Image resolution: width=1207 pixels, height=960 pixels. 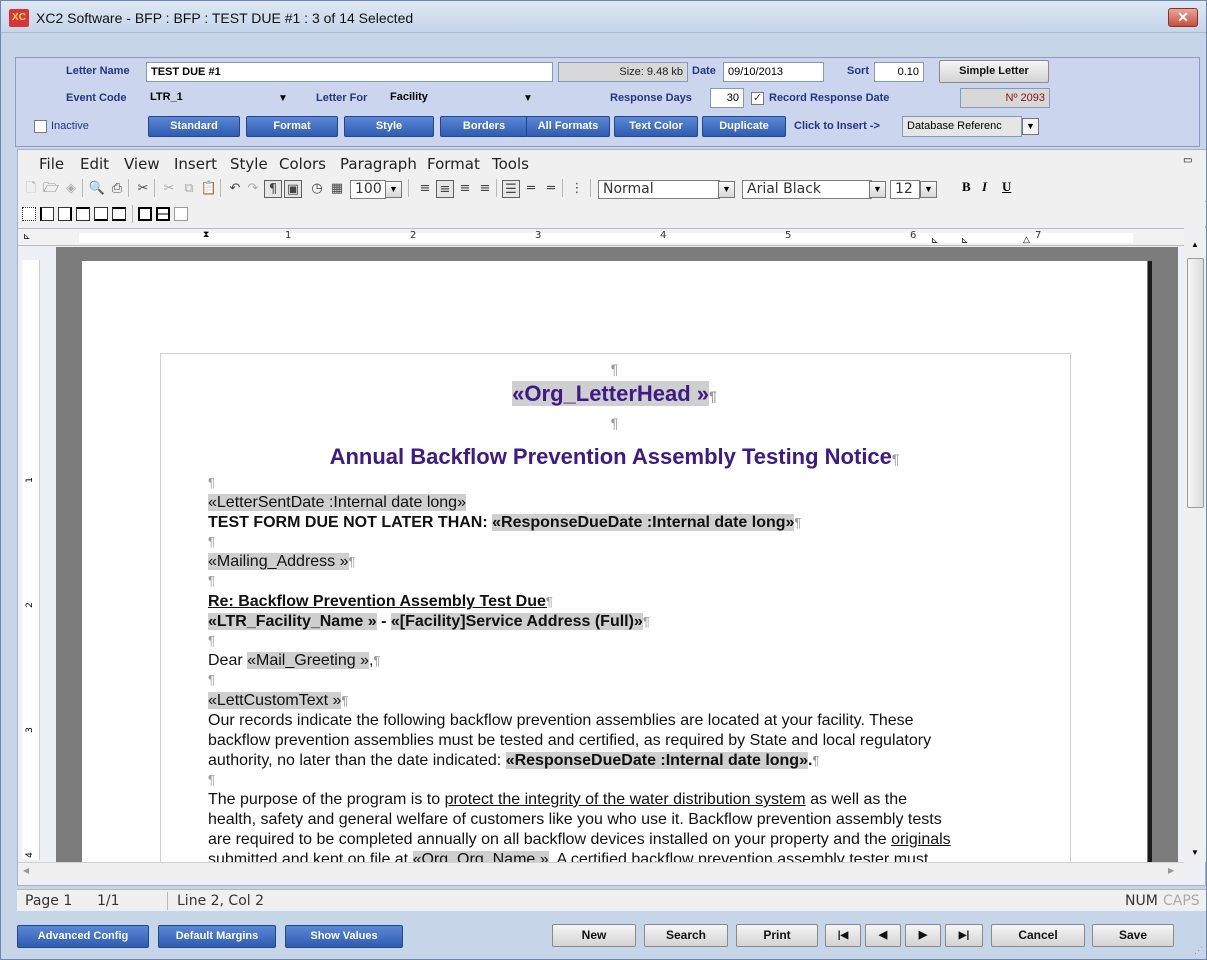 What do you see at coordinates (686, 935) in the screenshot?
I see `search-button: Search` at bounding box center [686, 935].